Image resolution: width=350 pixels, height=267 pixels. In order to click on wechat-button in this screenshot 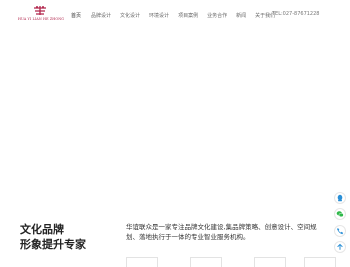, I will do `click(340, 214)`.